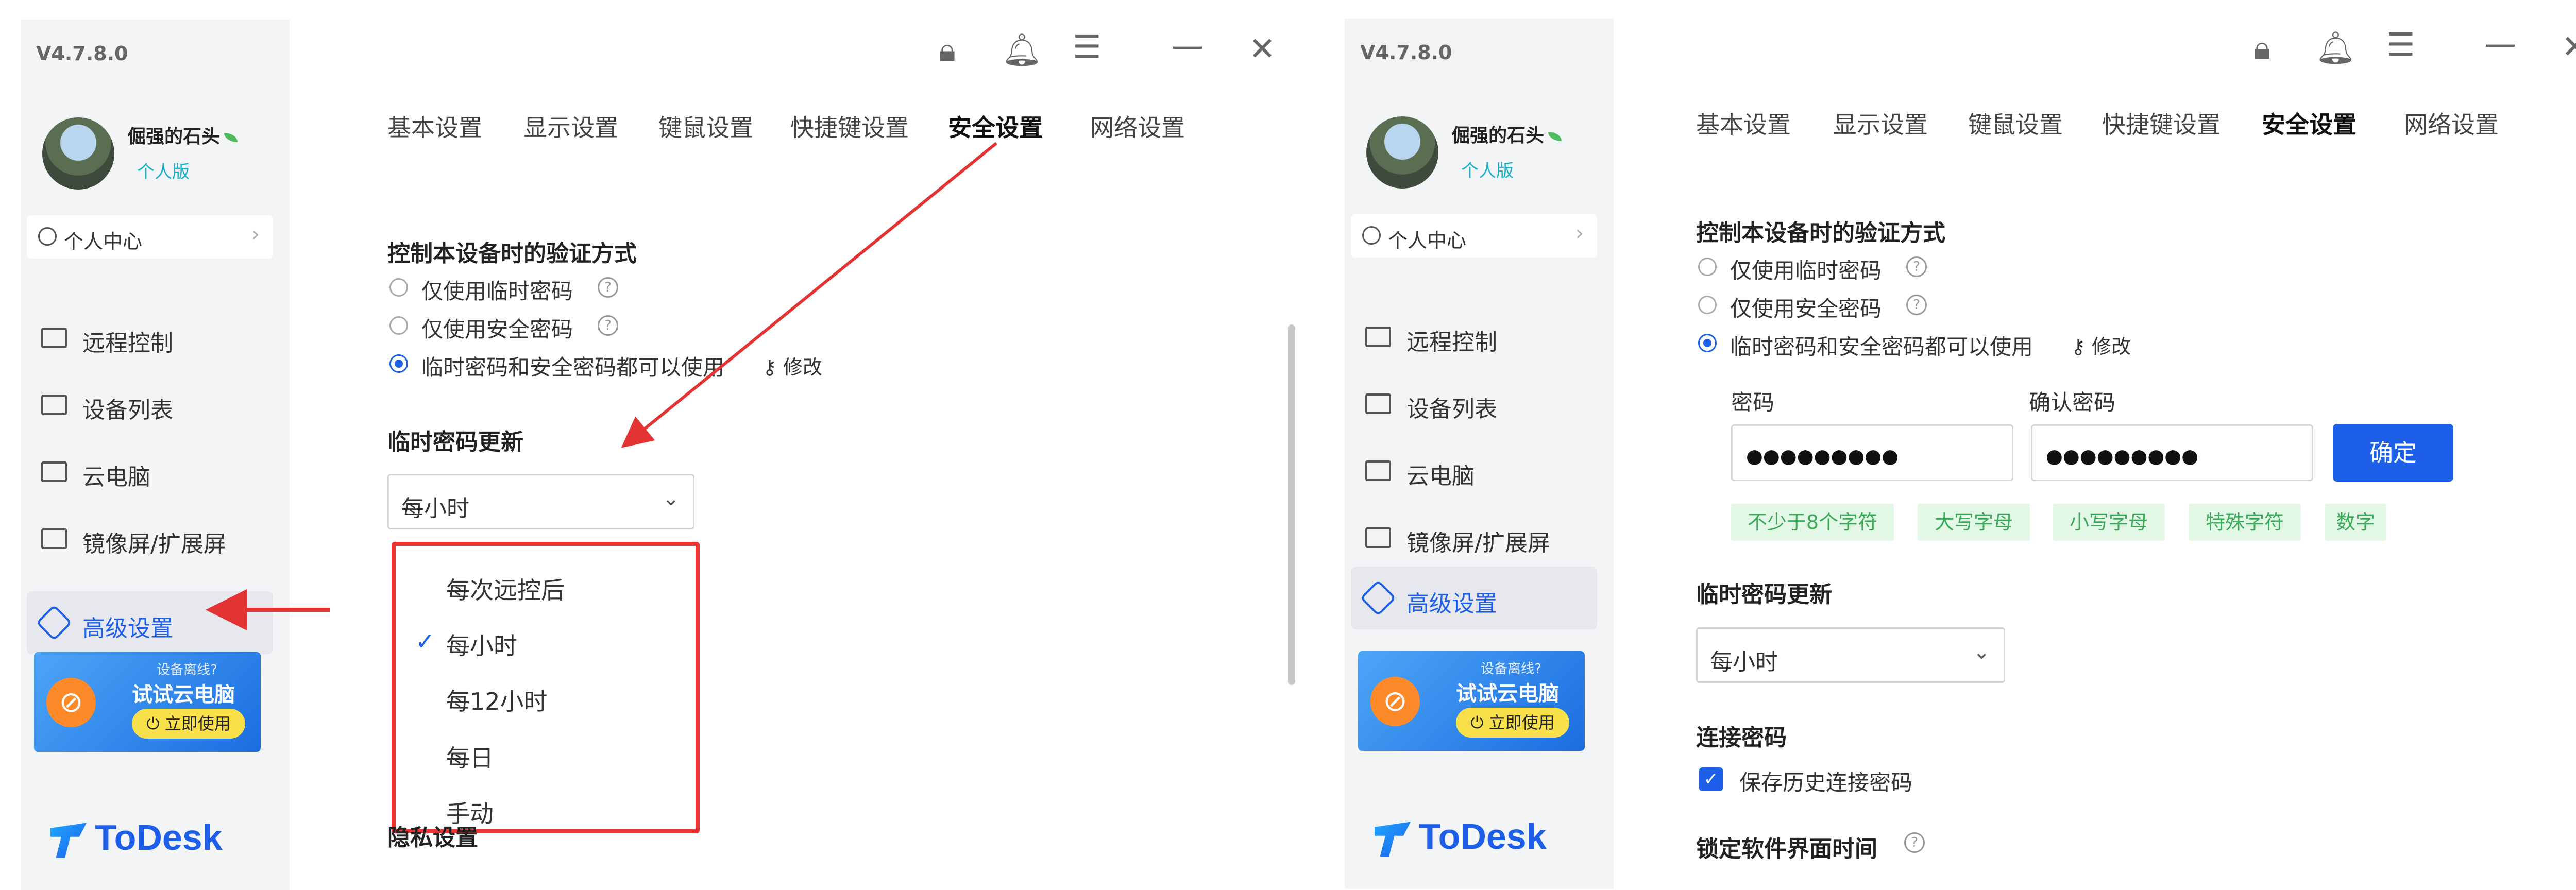 The height and width of the screenshot is (890, 2576). I want to click on confirm-button: 确定, so click(2393, 453).